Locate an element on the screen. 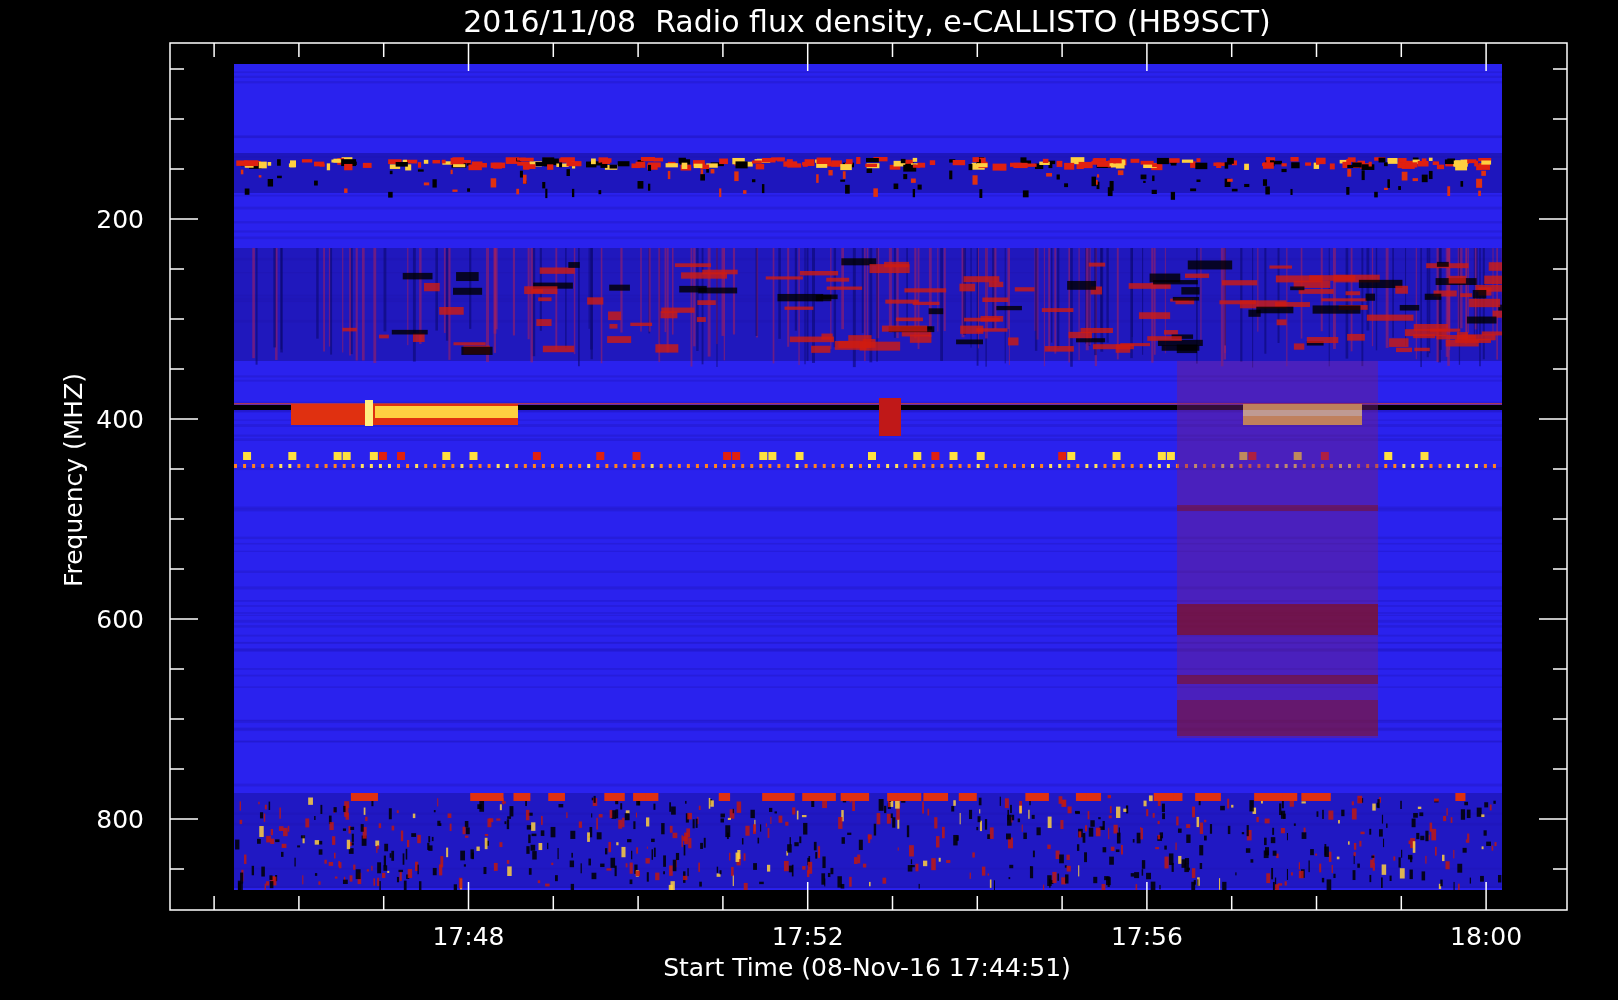 This screenshot has width=1618, height=1000. x-tick-label: 17:56 is located at coordinates (1146, 936).